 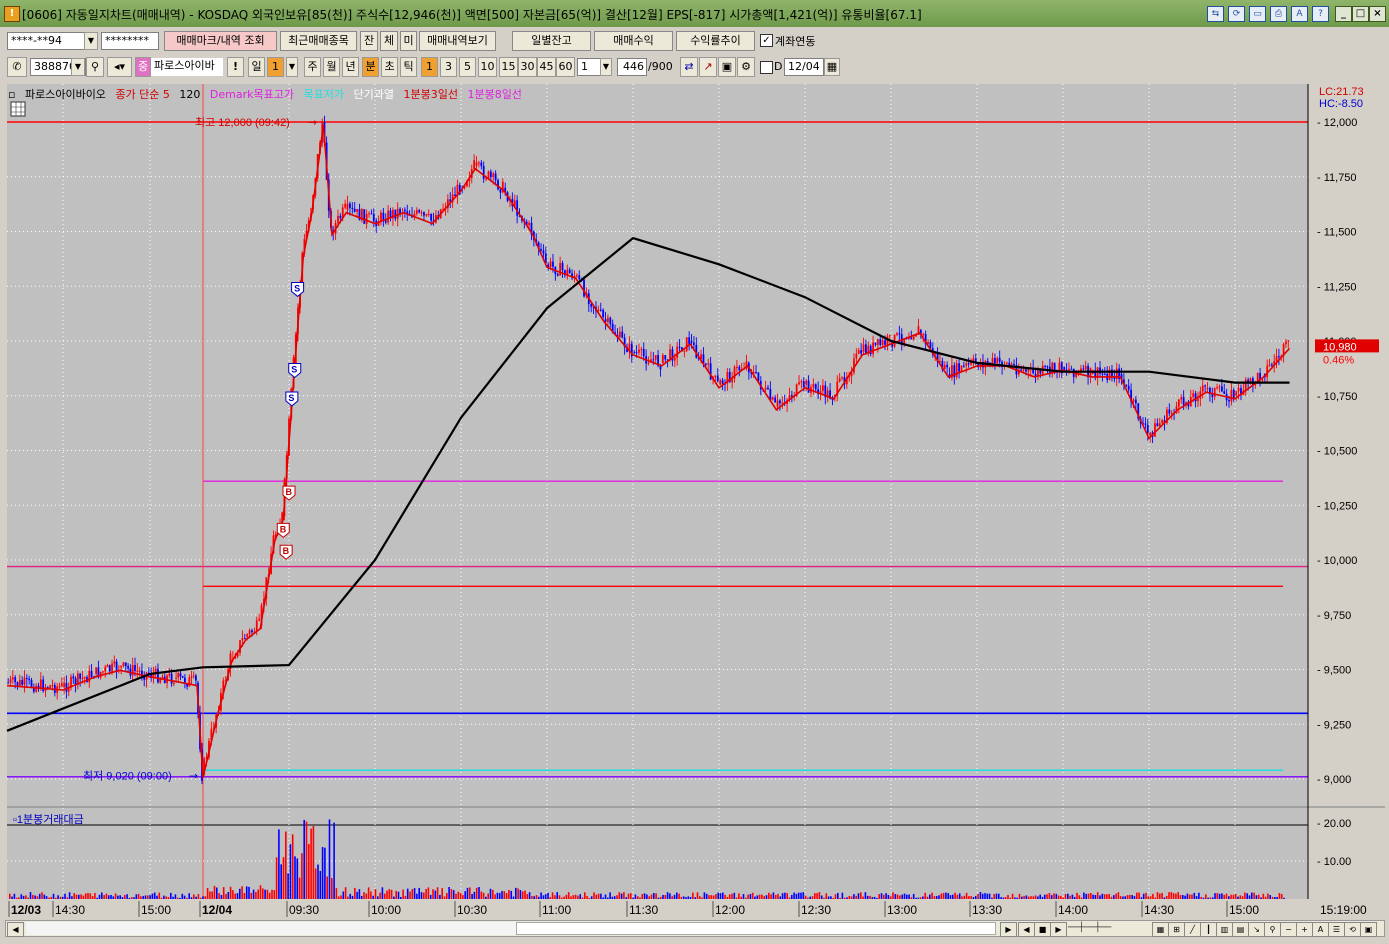 What do you see at coordinates (408, 41) in the screenshot?
I see `unfilled-button: 미` at bounding box center [408, 41].